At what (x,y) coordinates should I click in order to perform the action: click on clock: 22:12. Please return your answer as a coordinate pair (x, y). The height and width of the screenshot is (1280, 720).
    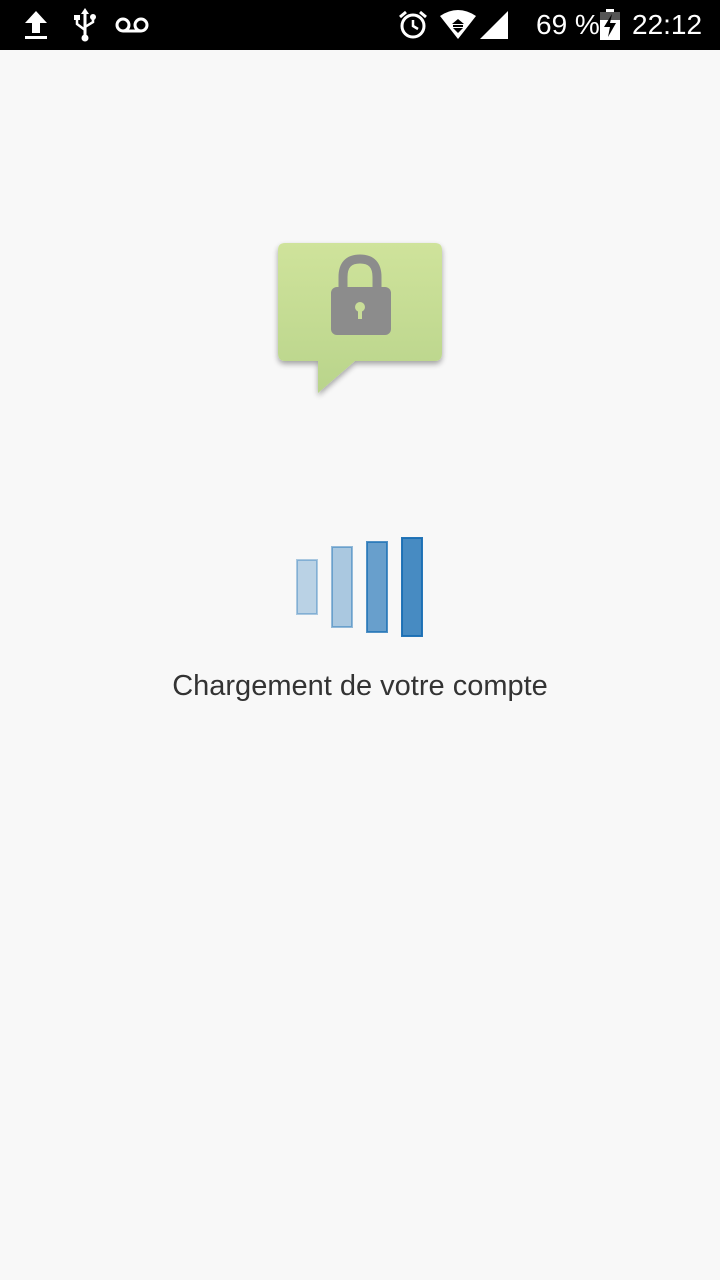
    Looking at the image, I should click on (667, 24).